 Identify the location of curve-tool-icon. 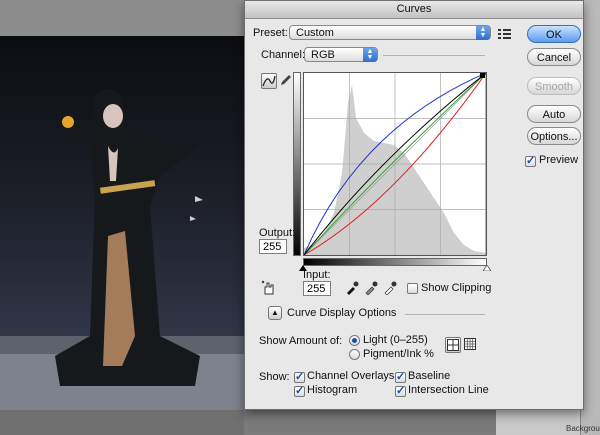
(269, 81).